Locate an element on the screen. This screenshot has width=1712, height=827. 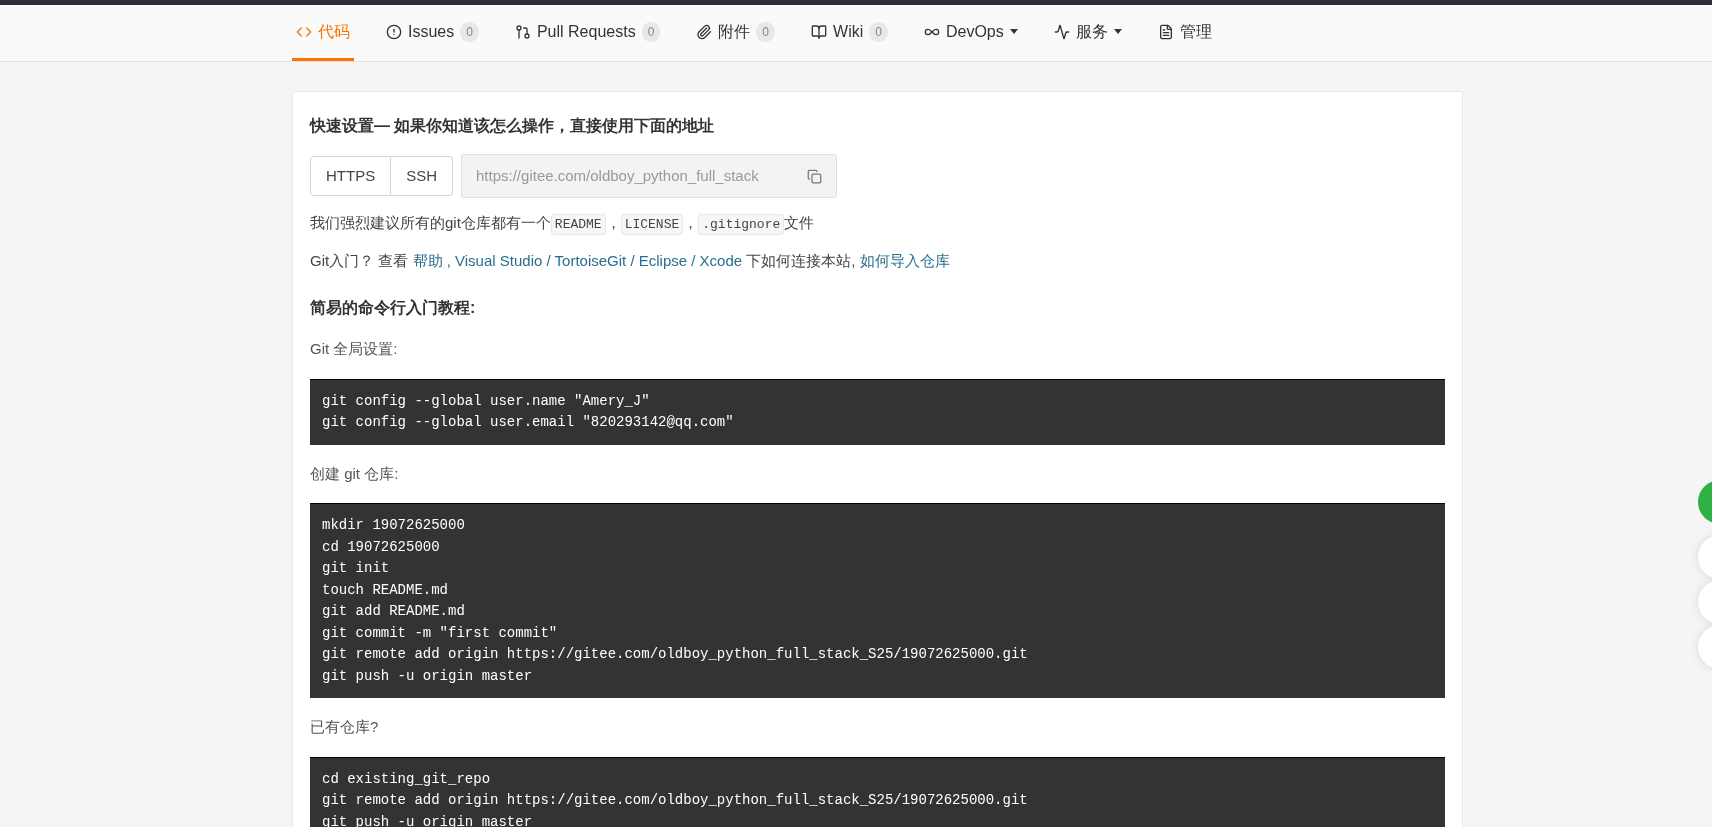
recommend-text: 我们强烈建议所有的git仓库都有一个 README ， LICENSE ， .gitignore 文件 is located at coordinates (877, 224).